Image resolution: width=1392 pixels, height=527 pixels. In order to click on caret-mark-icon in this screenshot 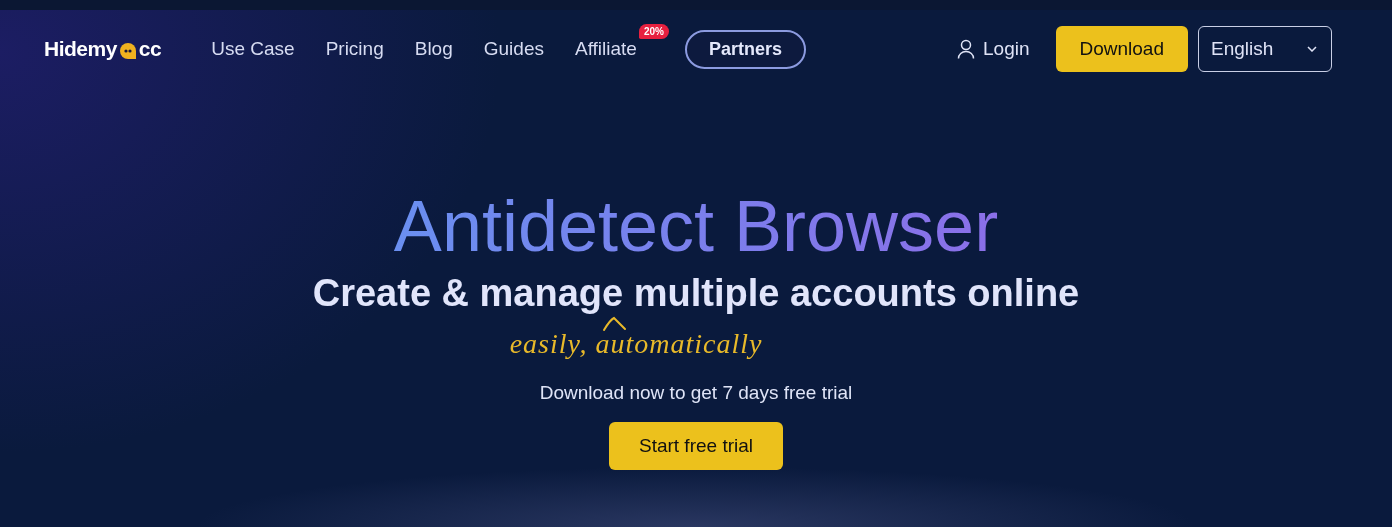, I will do `click(614, 324)`.